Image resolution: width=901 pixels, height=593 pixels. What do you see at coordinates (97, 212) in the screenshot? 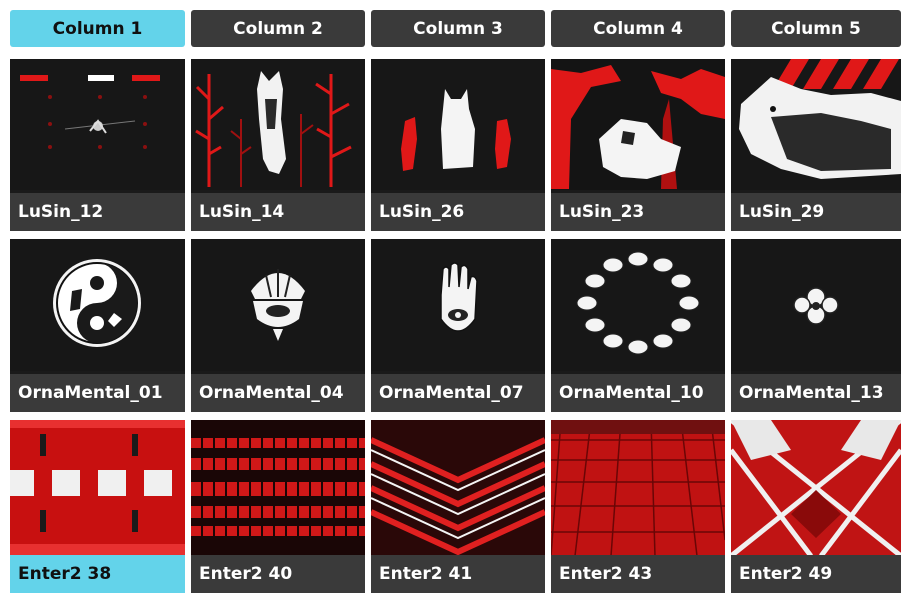
I see `clip-label: LuSin_12` at bounding box center [97, 212].